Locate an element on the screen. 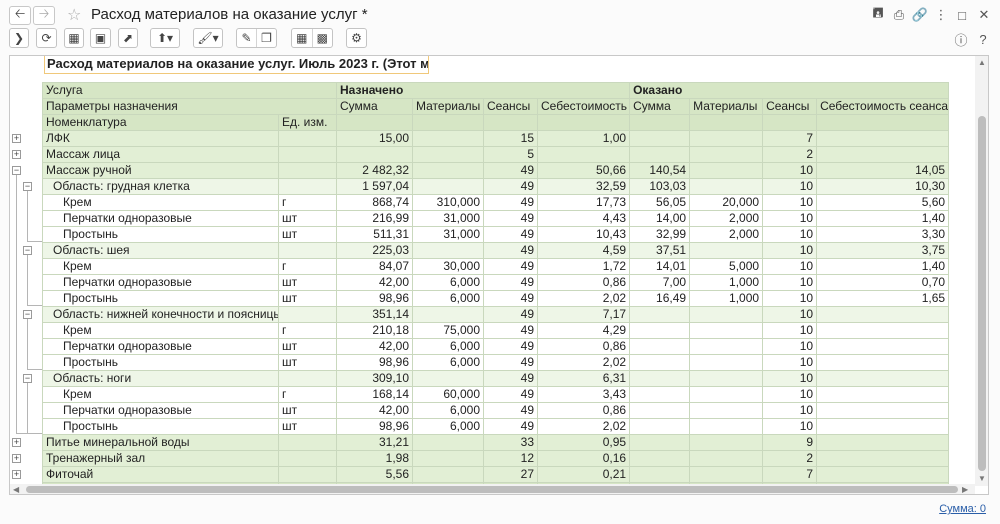 The image size is (1000, 524). material-row: Крем г 210,18 75,000 49 4,29 10 is located at coordinates (496, 330).